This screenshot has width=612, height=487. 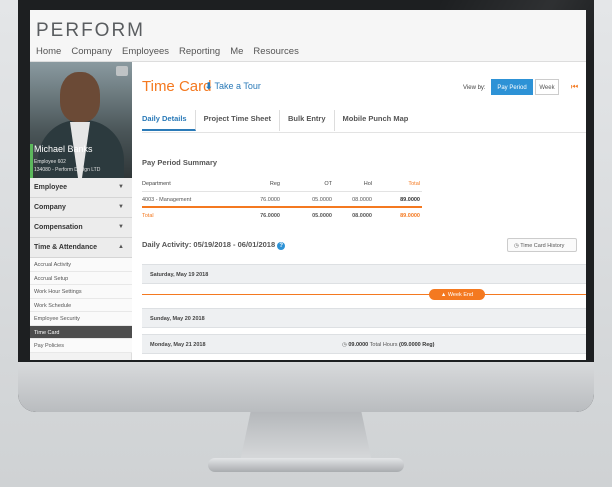 What do you see at coordinates (81, 305) in the screenshot?
I see `sidebar-item-work-schedule: Work Schedule` at bounding box center [81, 305].